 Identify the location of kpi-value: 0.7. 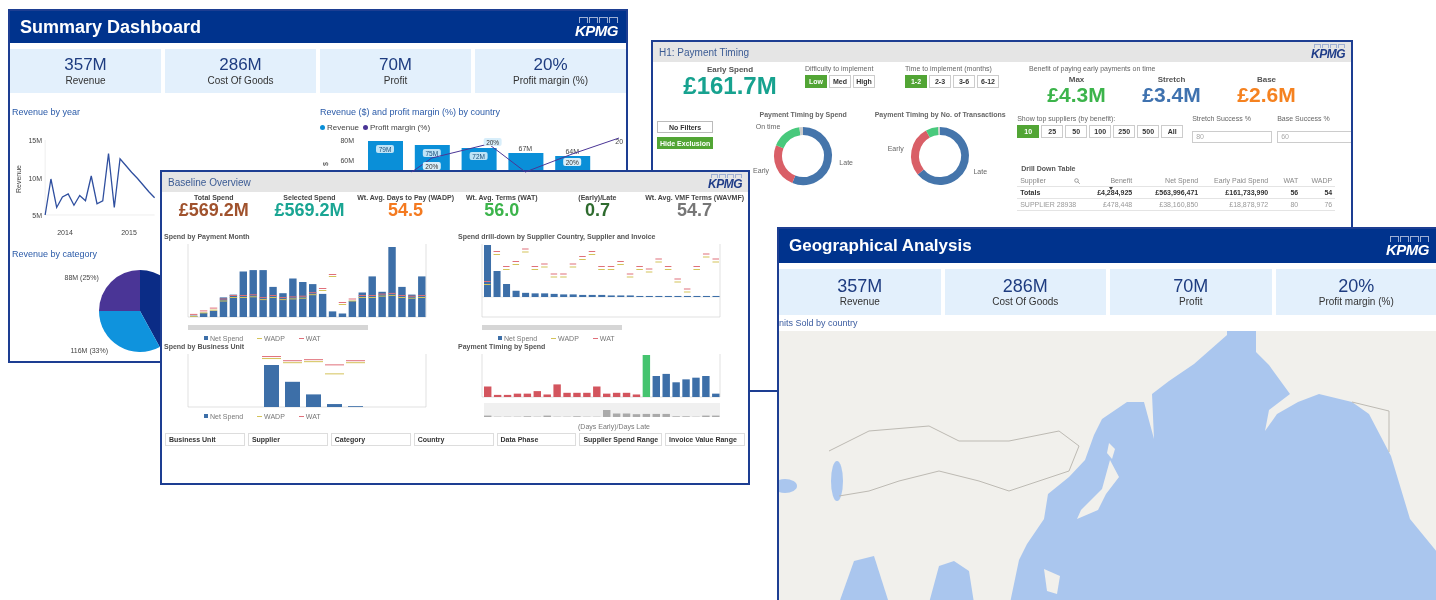
(597, 211).